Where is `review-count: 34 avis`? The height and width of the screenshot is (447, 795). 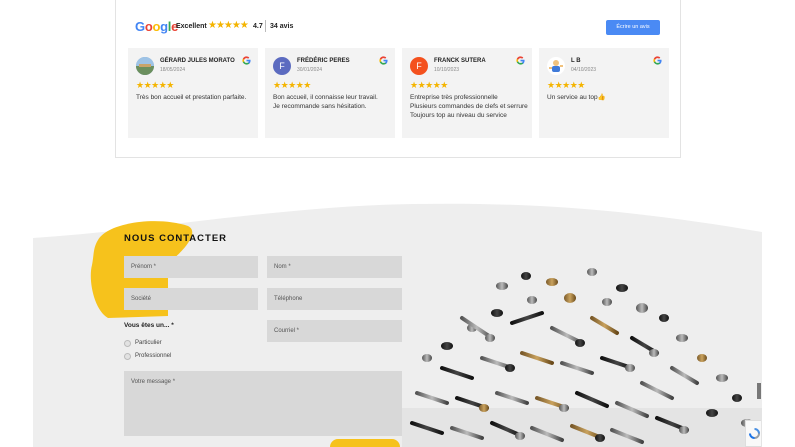
review-count: 34 avis is located at coordinates (282, 26).